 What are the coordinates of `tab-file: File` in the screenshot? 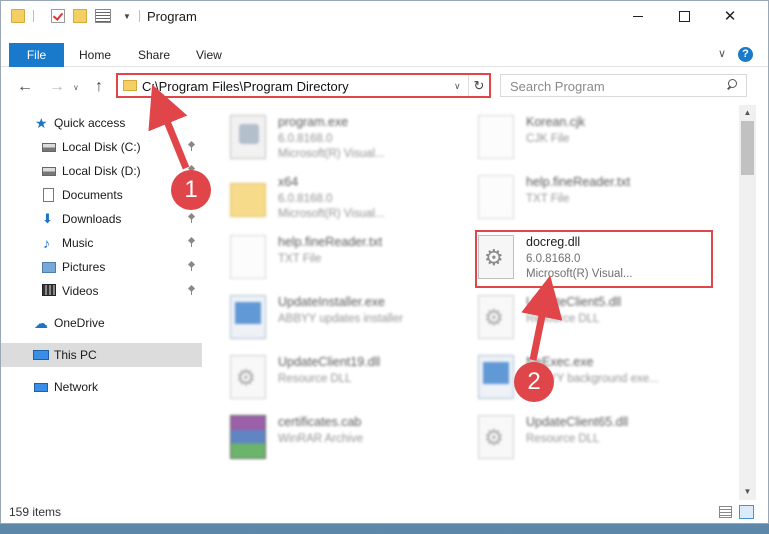 It's located at (36, 55).